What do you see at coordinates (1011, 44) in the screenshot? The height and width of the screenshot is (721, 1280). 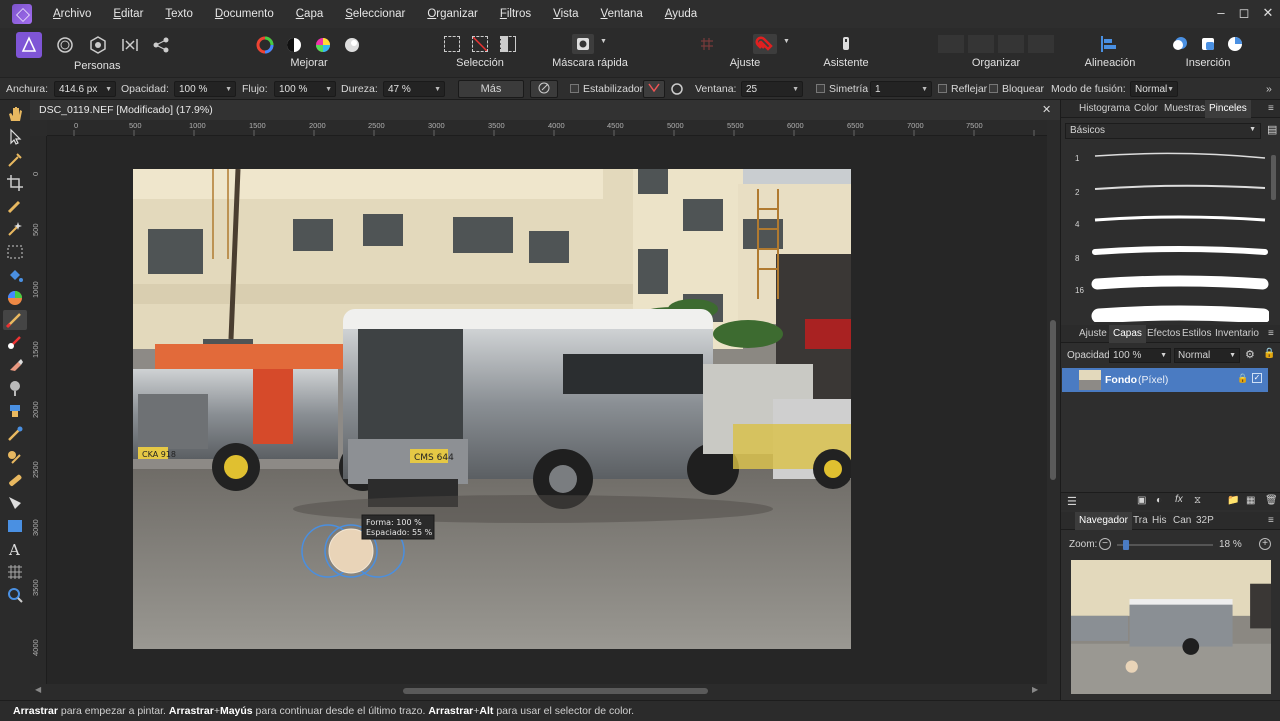 I see `move-forward-one-icon` at bounding box center [1011, 44].